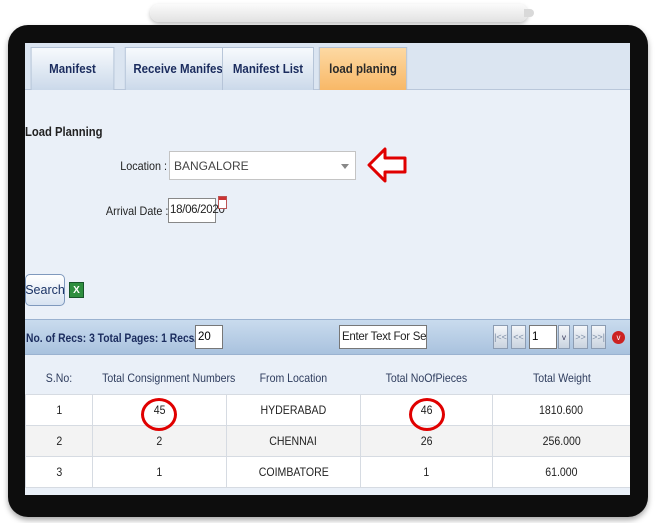 Image resolution: width=655 pixels, height=523 pixels. I want to click on table-row: 2 2 CHENNAI 26 256.000, so click(327, 440).